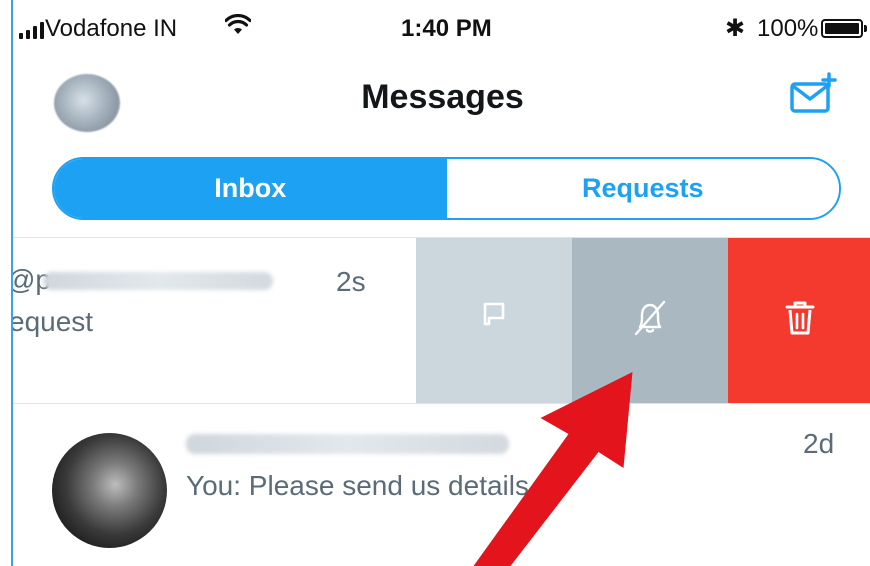 Image resolution: width=870 pixels, height=566 pixels. What do you see at coordinates (111, 28) in the screenshot?
I see `carrier-name: Vodafone IN` at bounding box center [111, 28].